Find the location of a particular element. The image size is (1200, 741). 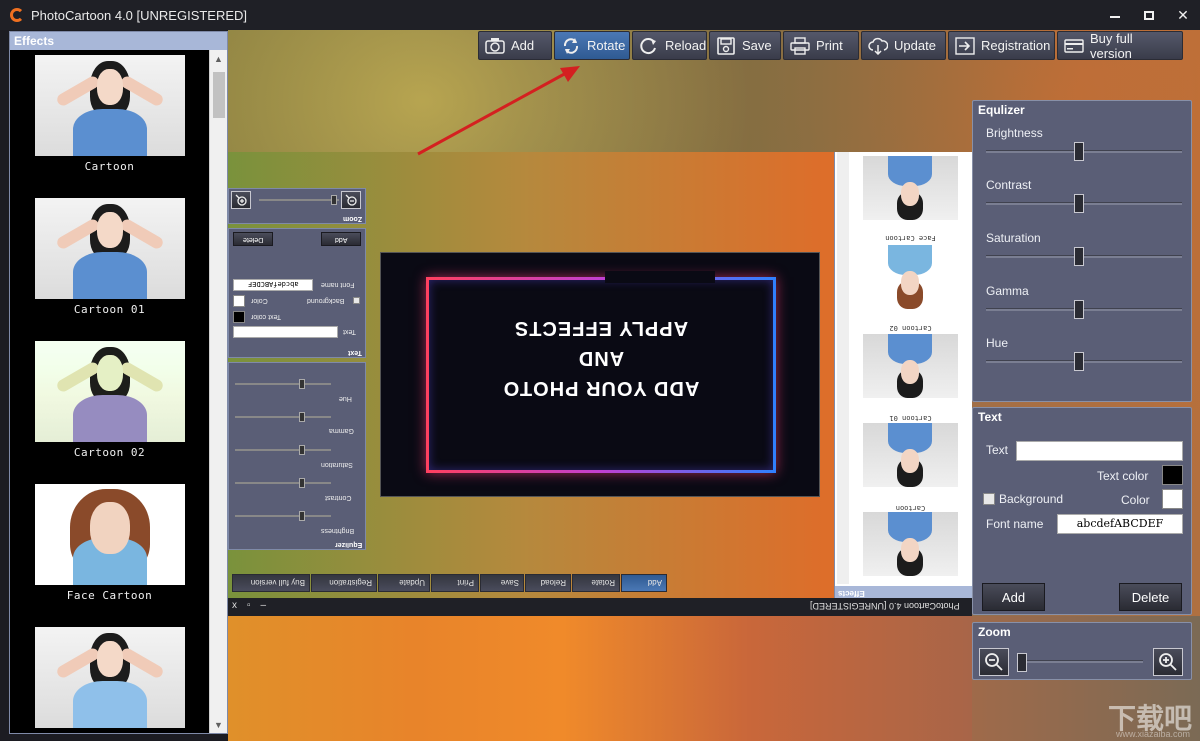

preview-scrollbar is located at coordinates (843, 368).